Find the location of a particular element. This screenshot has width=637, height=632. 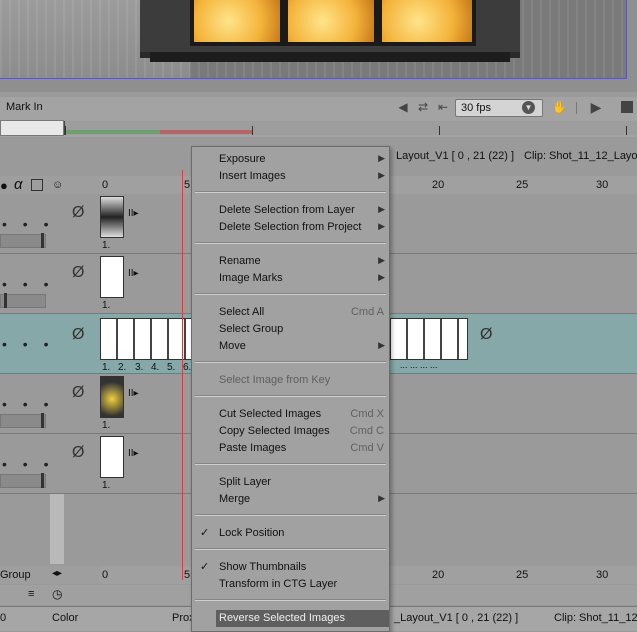

cel-label: 4. is located at coordinates (155, 367).